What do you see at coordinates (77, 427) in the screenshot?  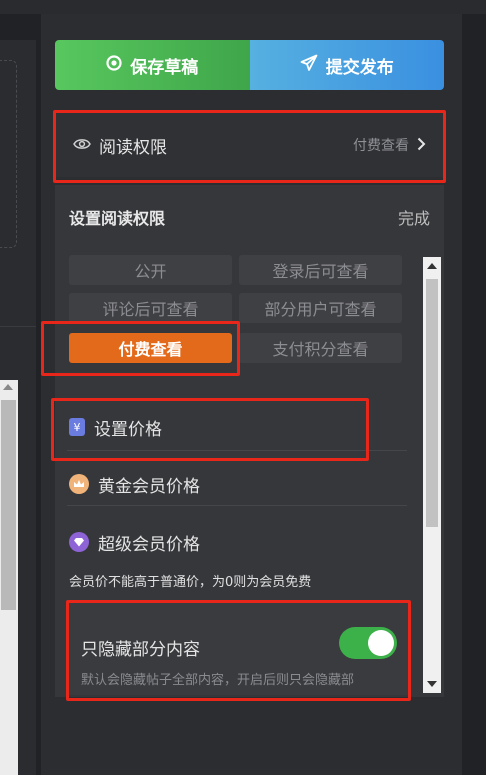 I see `price-tag-icon: ¥` at bounding box center [77, 427].